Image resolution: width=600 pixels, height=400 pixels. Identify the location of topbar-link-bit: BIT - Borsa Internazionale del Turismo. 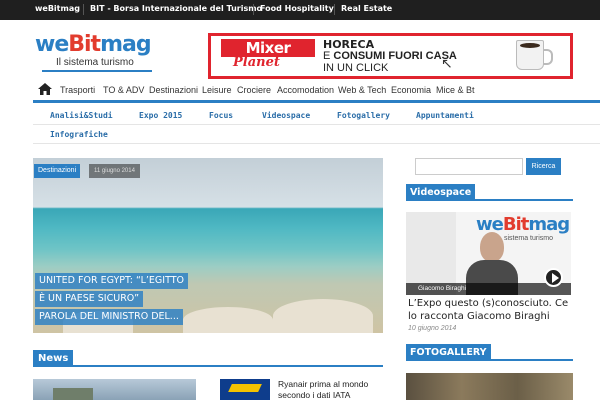
(176, 8).